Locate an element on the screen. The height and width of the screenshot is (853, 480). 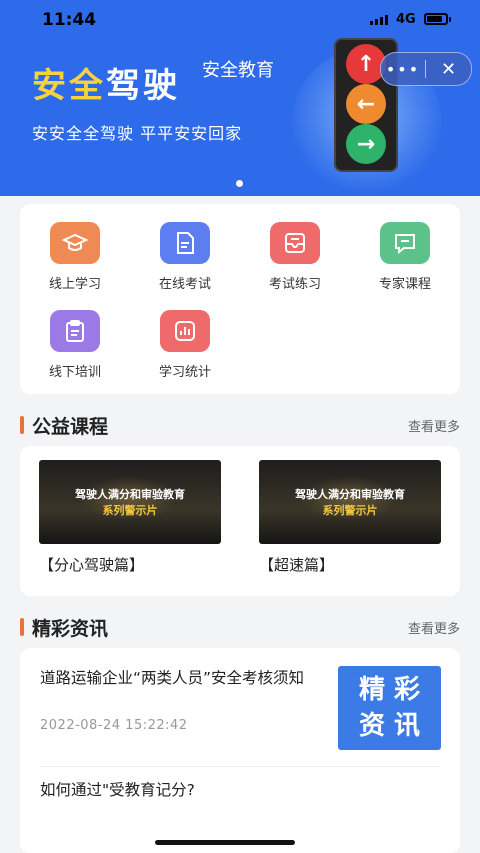
menu-expert-course: 专家课程 is located at coordinates (405, 257).